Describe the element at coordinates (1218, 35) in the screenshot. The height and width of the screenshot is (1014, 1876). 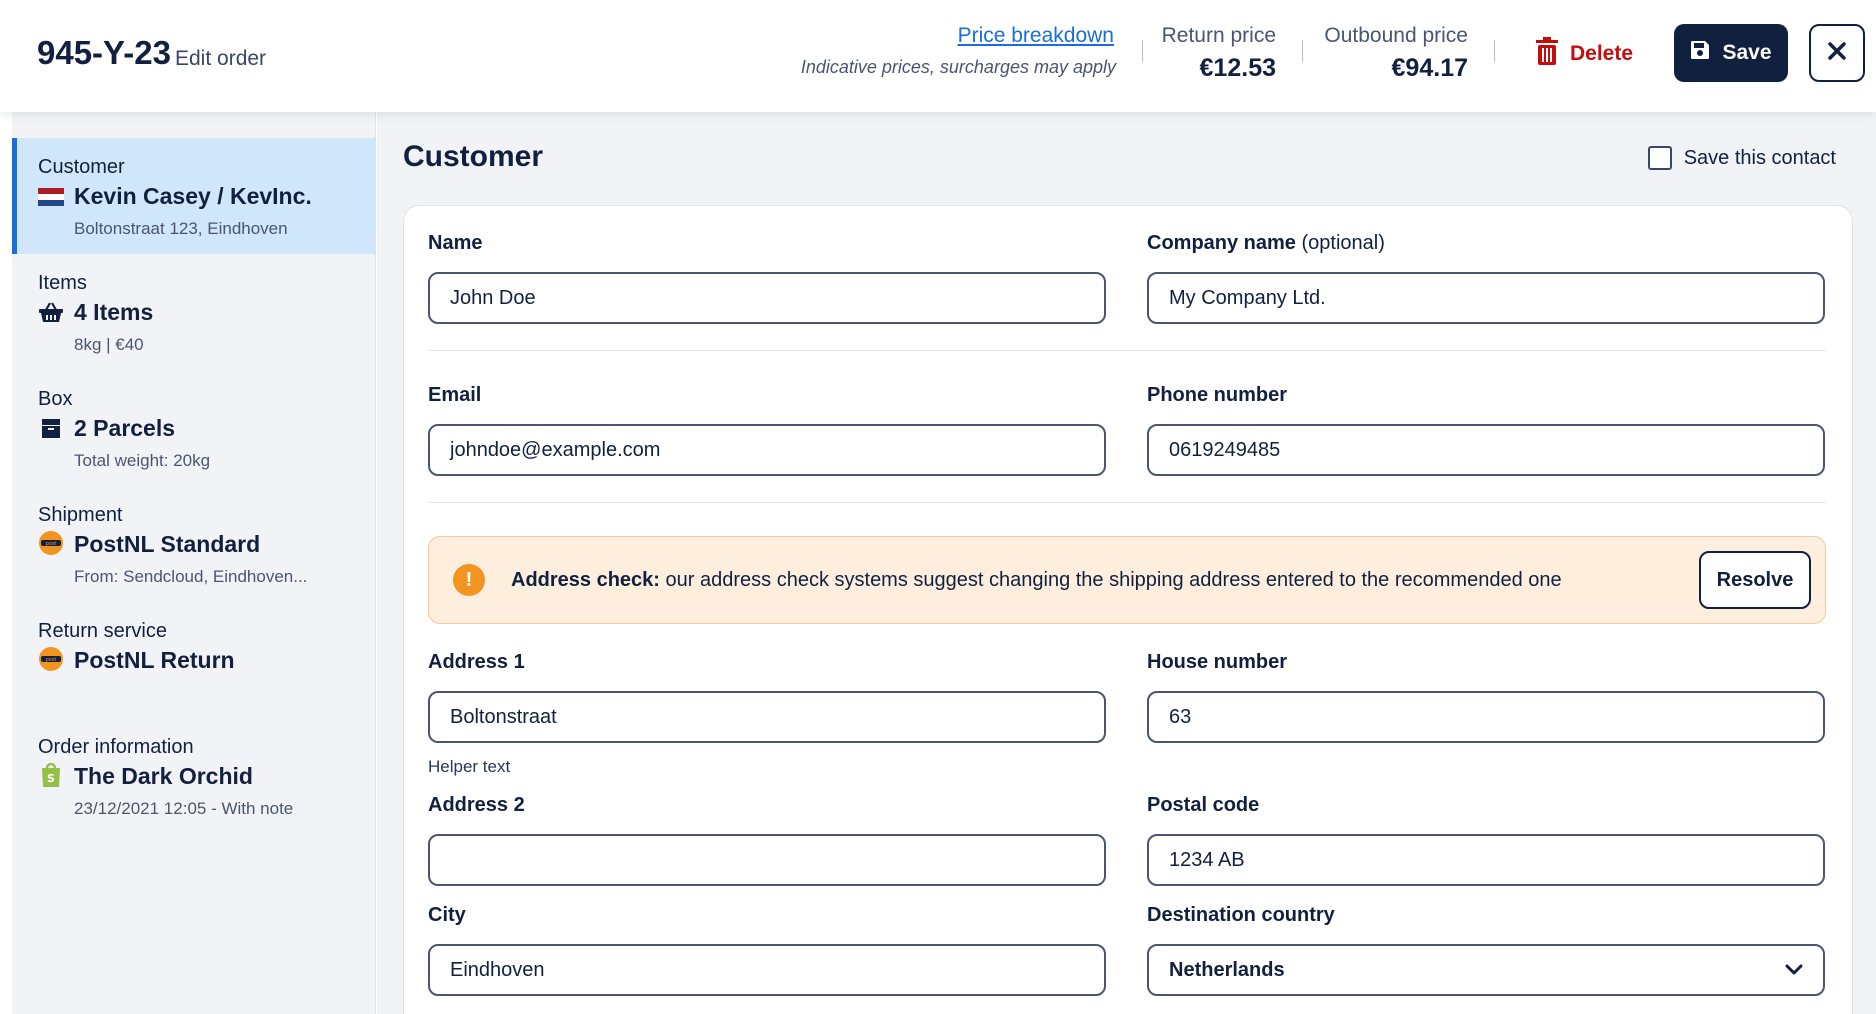
I see `return-price-label: Return price` at that location.